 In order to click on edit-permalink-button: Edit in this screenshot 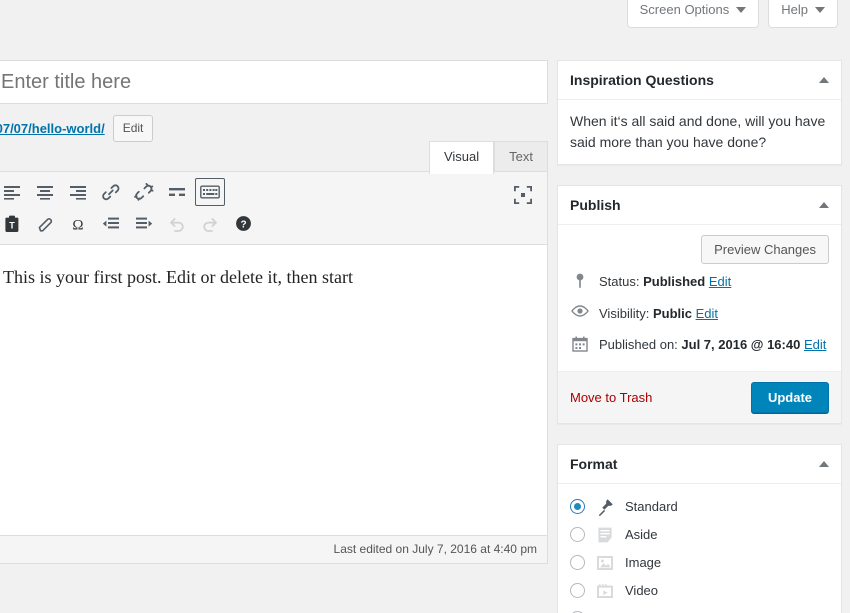, I will do `click(133, 128)`.